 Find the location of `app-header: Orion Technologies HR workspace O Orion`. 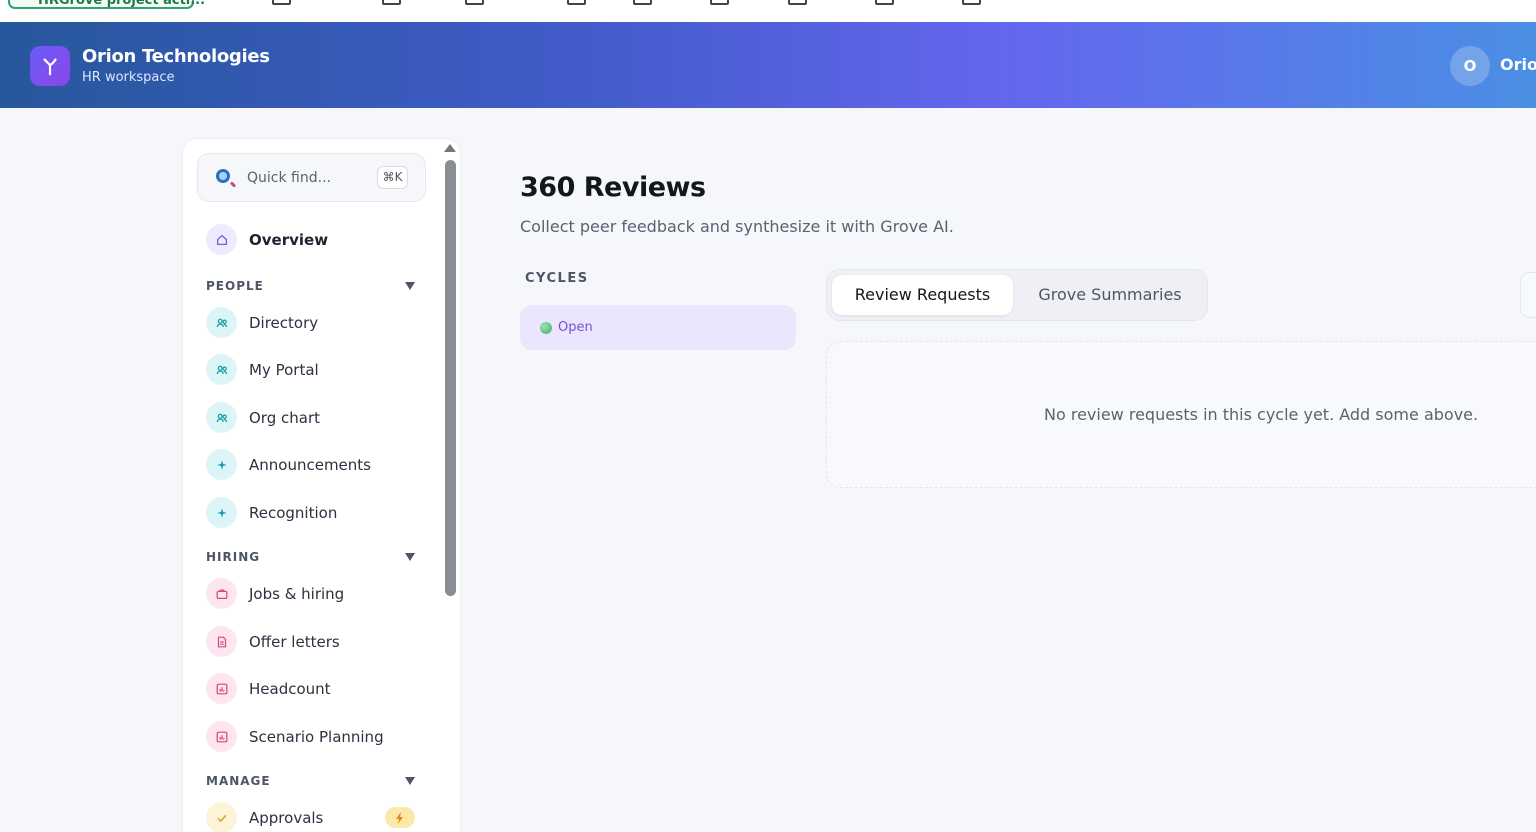

app-header: Orion Technologies HR workspace O Orion is located at coordinates (768, 65).